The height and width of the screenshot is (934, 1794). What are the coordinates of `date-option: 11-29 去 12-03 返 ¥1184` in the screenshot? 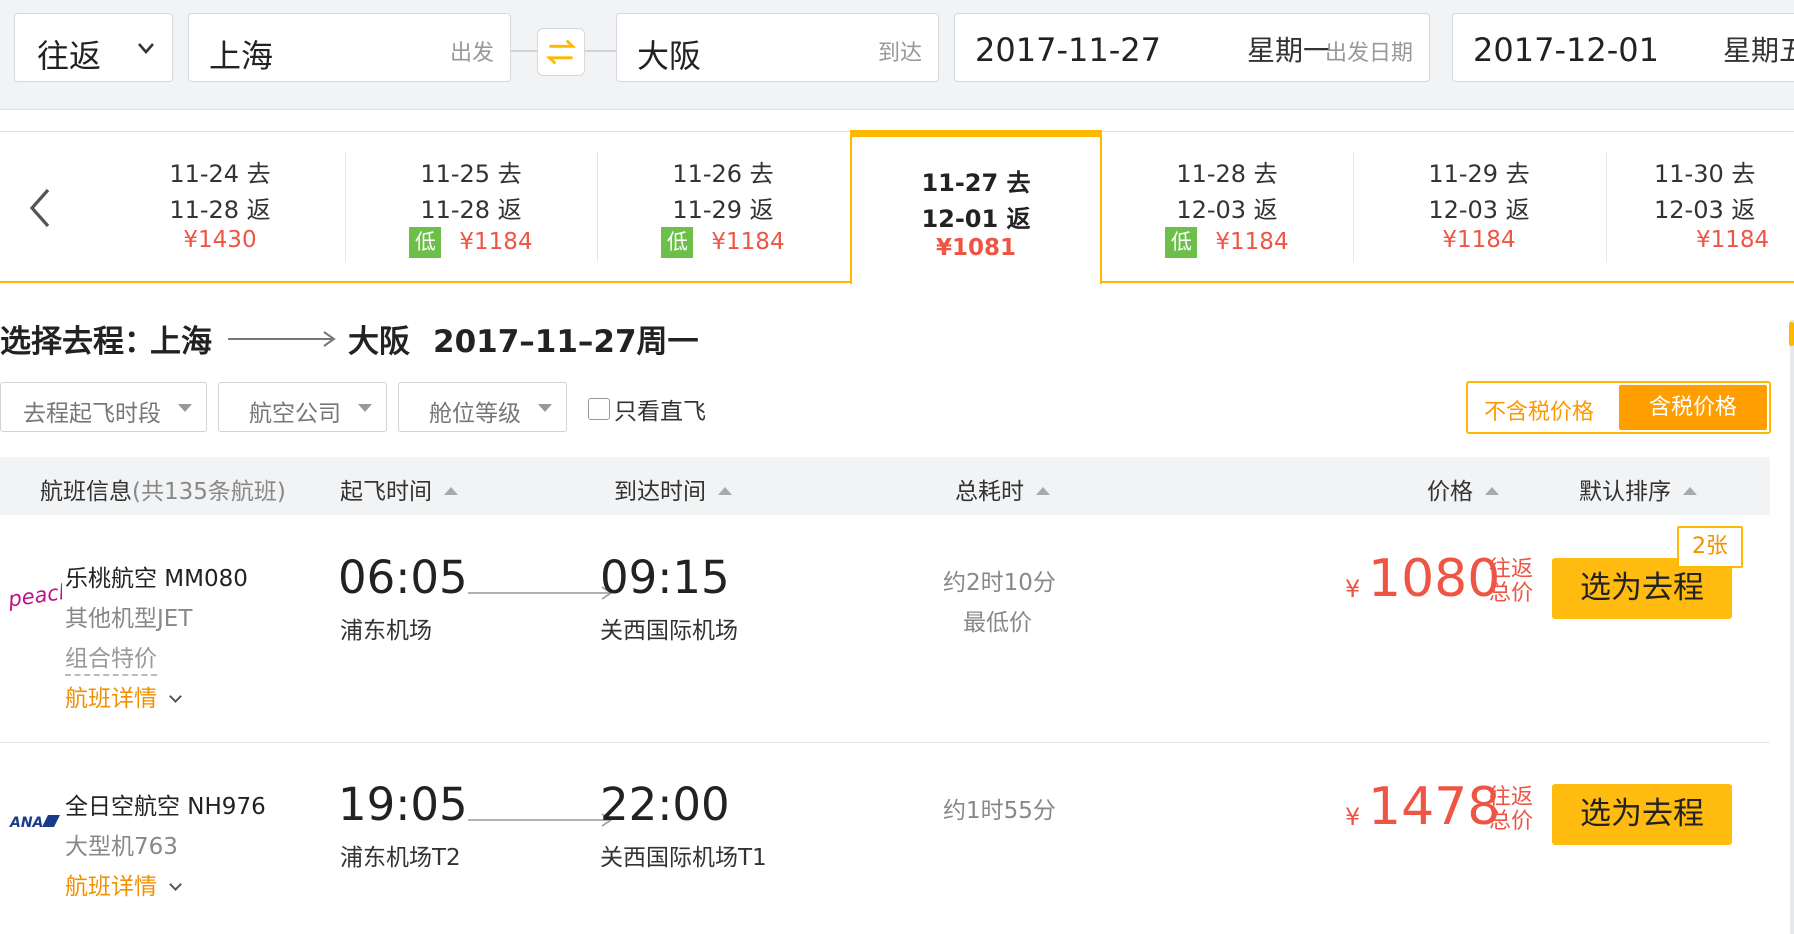 It's located at (1479, 207).